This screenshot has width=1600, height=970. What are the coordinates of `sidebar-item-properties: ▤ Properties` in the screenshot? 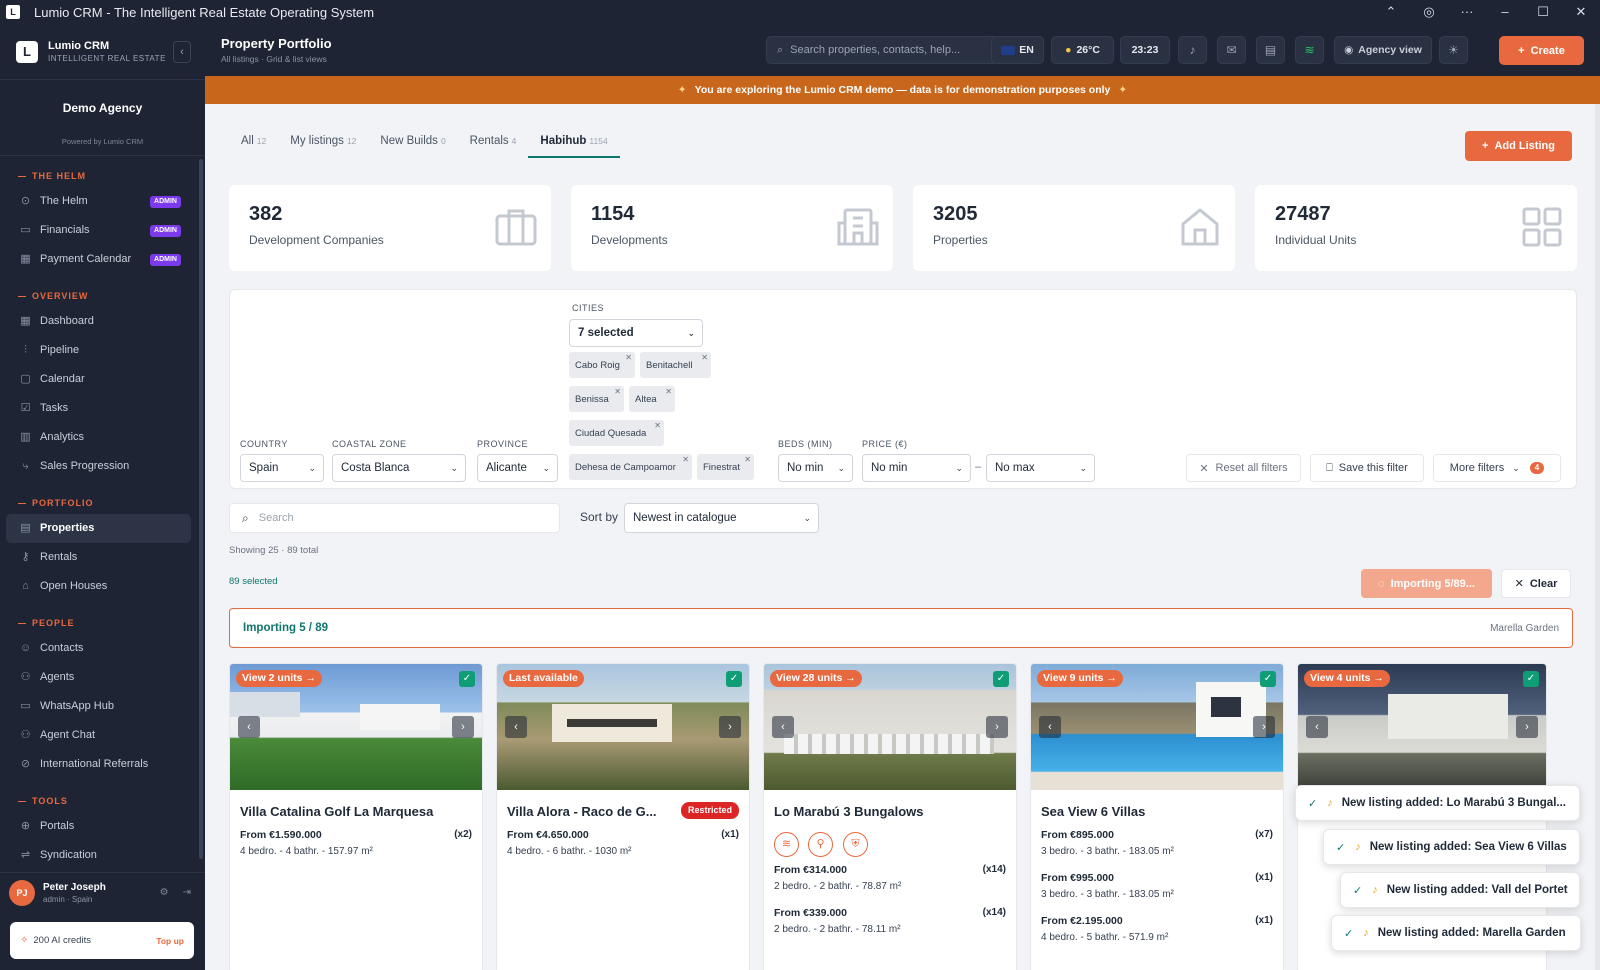 It's located at (98, 528).